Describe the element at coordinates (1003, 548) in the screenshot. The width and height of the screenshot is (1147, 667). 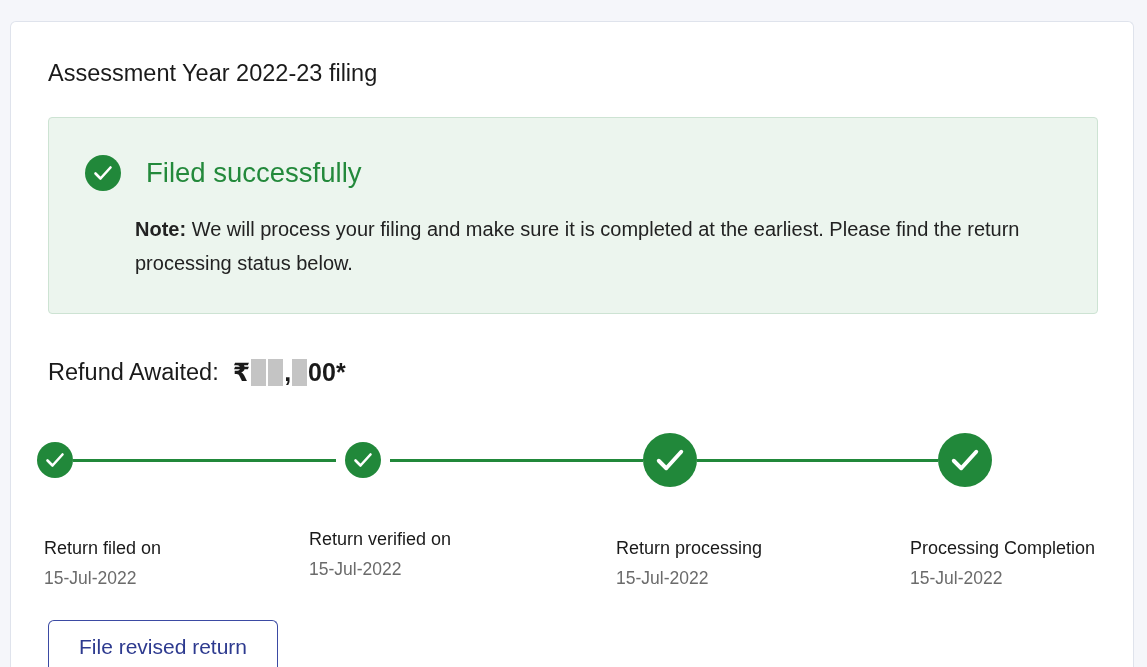
I see `step-label: Processing Completion` at that location.